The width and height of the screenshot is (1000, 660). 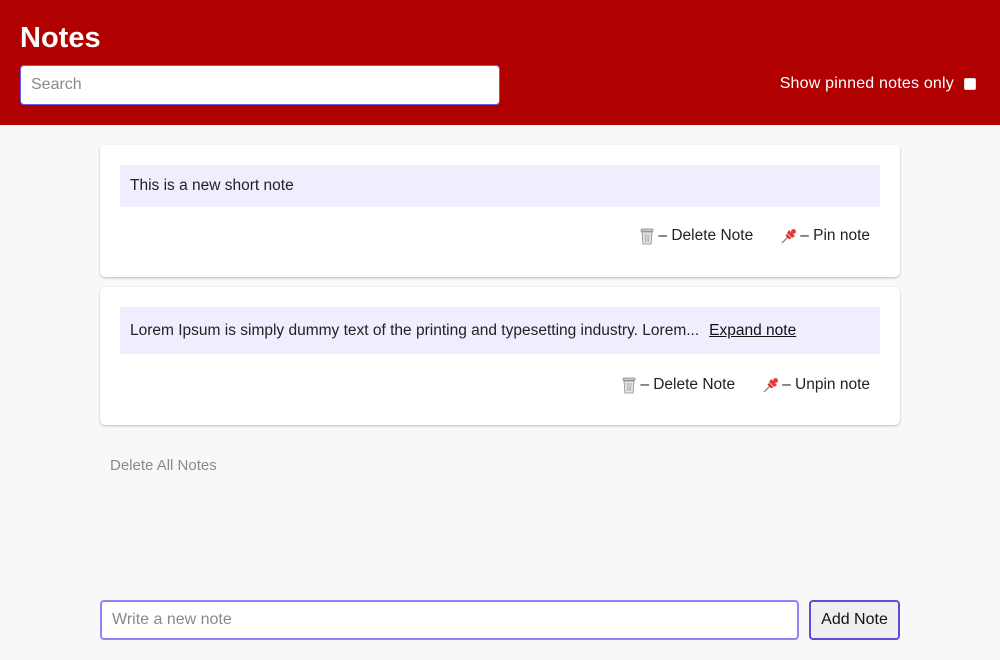 What do you see at coordinates (970, 84) in the screenshot?
I see `pinned-only-checkbox` at bounding box center [970, 84].